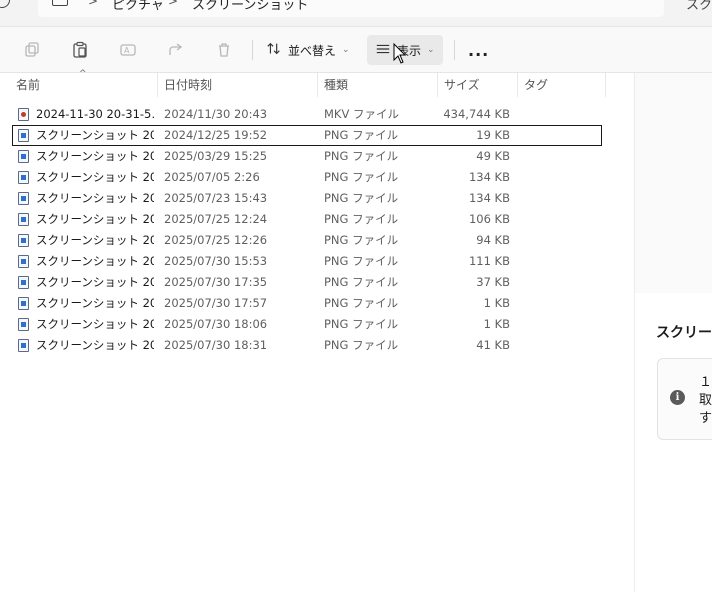  I want to click on file-date: 2025/07/30 17:57, so click(216, 303).